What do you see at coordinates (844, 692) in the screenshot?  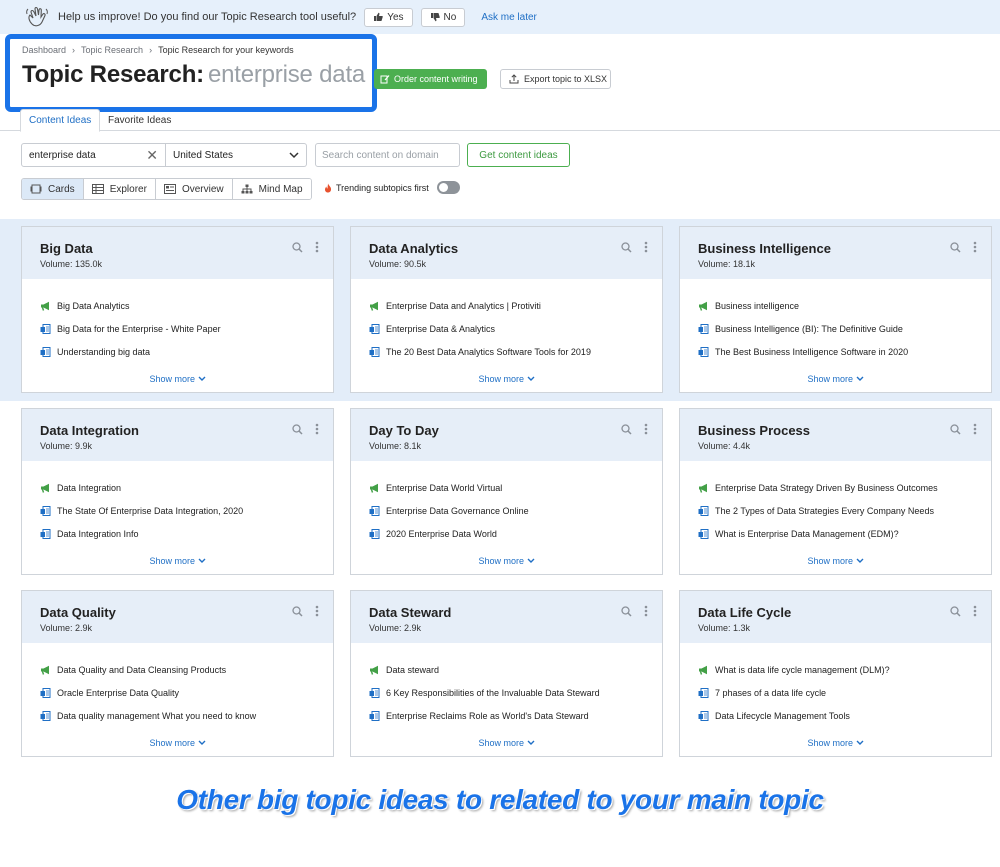 I see `idea-item: 7 phases of a data life cycle` at bounding box center [844, 692].